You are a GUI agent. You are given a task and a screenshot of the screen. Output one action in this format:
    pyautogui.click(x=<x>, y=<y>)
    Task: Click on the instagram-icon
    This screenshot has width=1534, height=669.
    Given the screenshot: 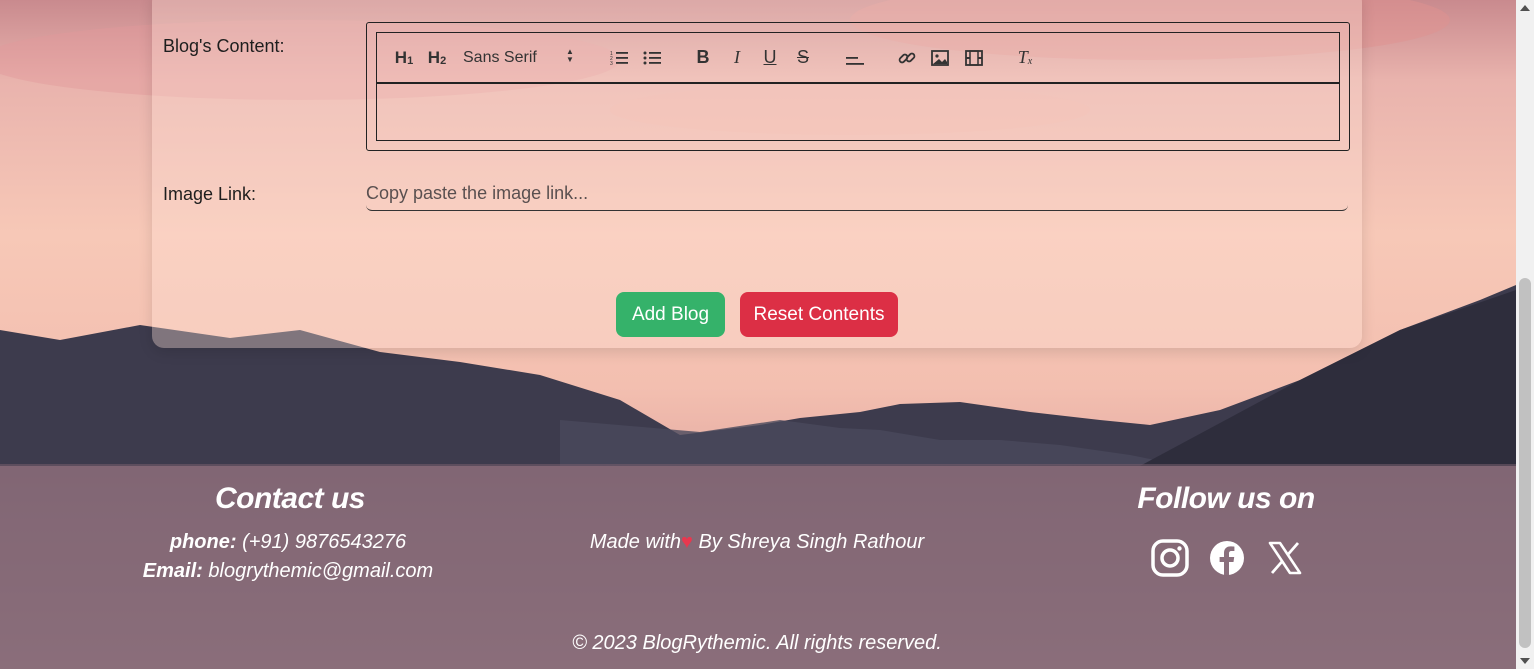 What is the action you would take?
    pyautogui.click(x=1170, y=558)
    